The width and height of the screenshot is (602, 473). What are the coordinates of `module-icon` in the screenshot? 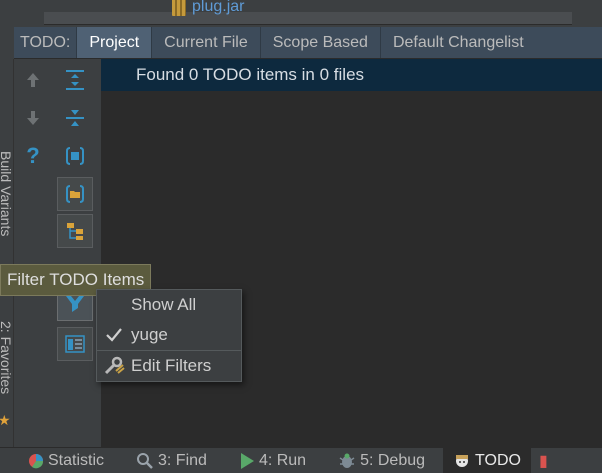 It's located at (75, 156).